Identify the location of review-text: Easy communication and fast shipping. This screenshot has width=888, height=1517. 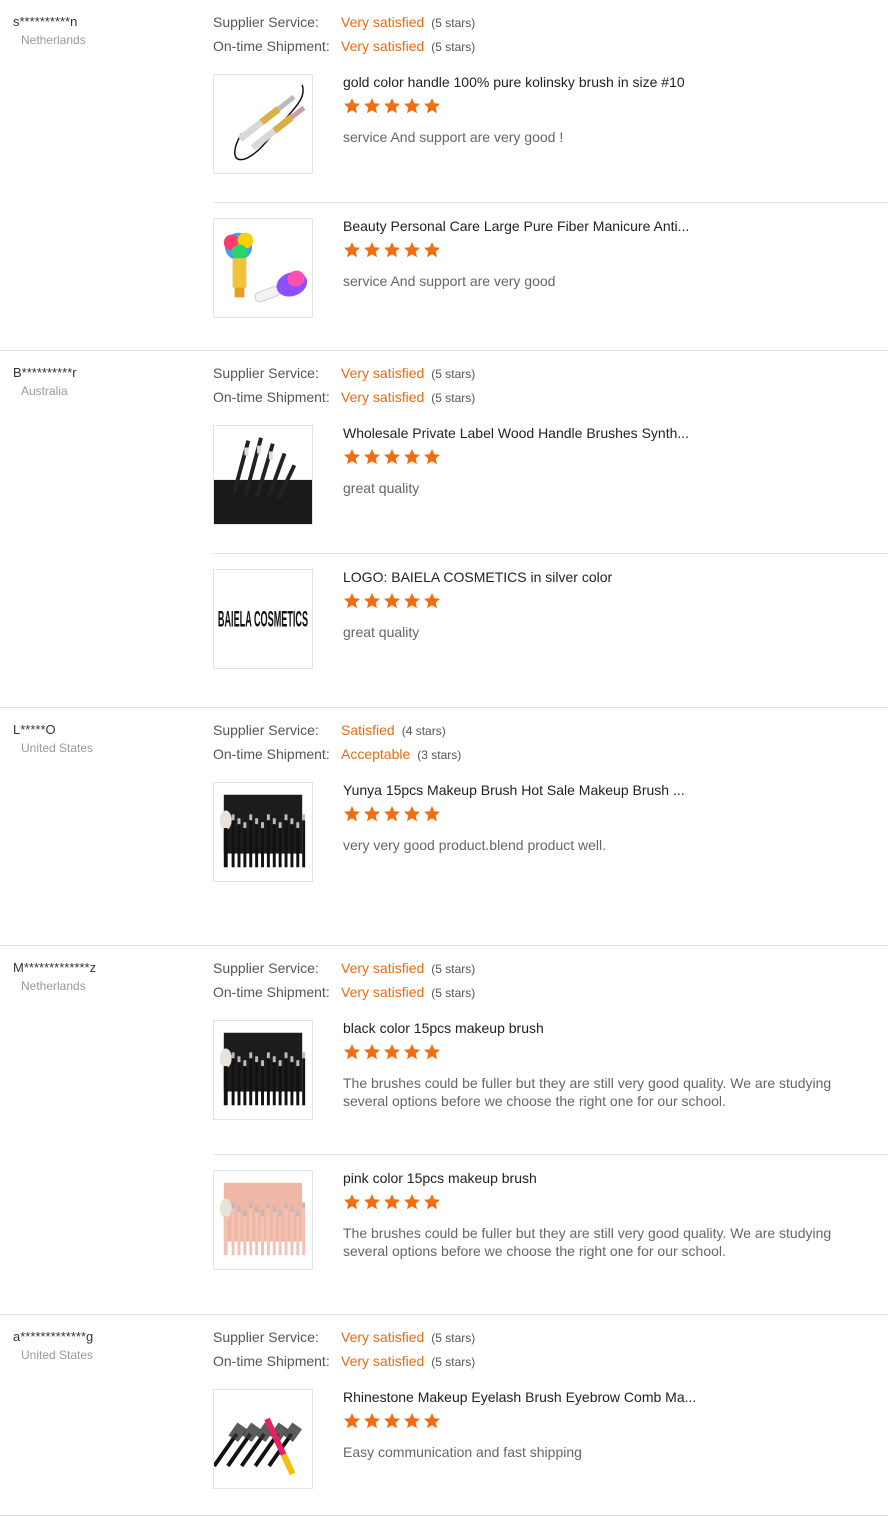
(462, 1452).